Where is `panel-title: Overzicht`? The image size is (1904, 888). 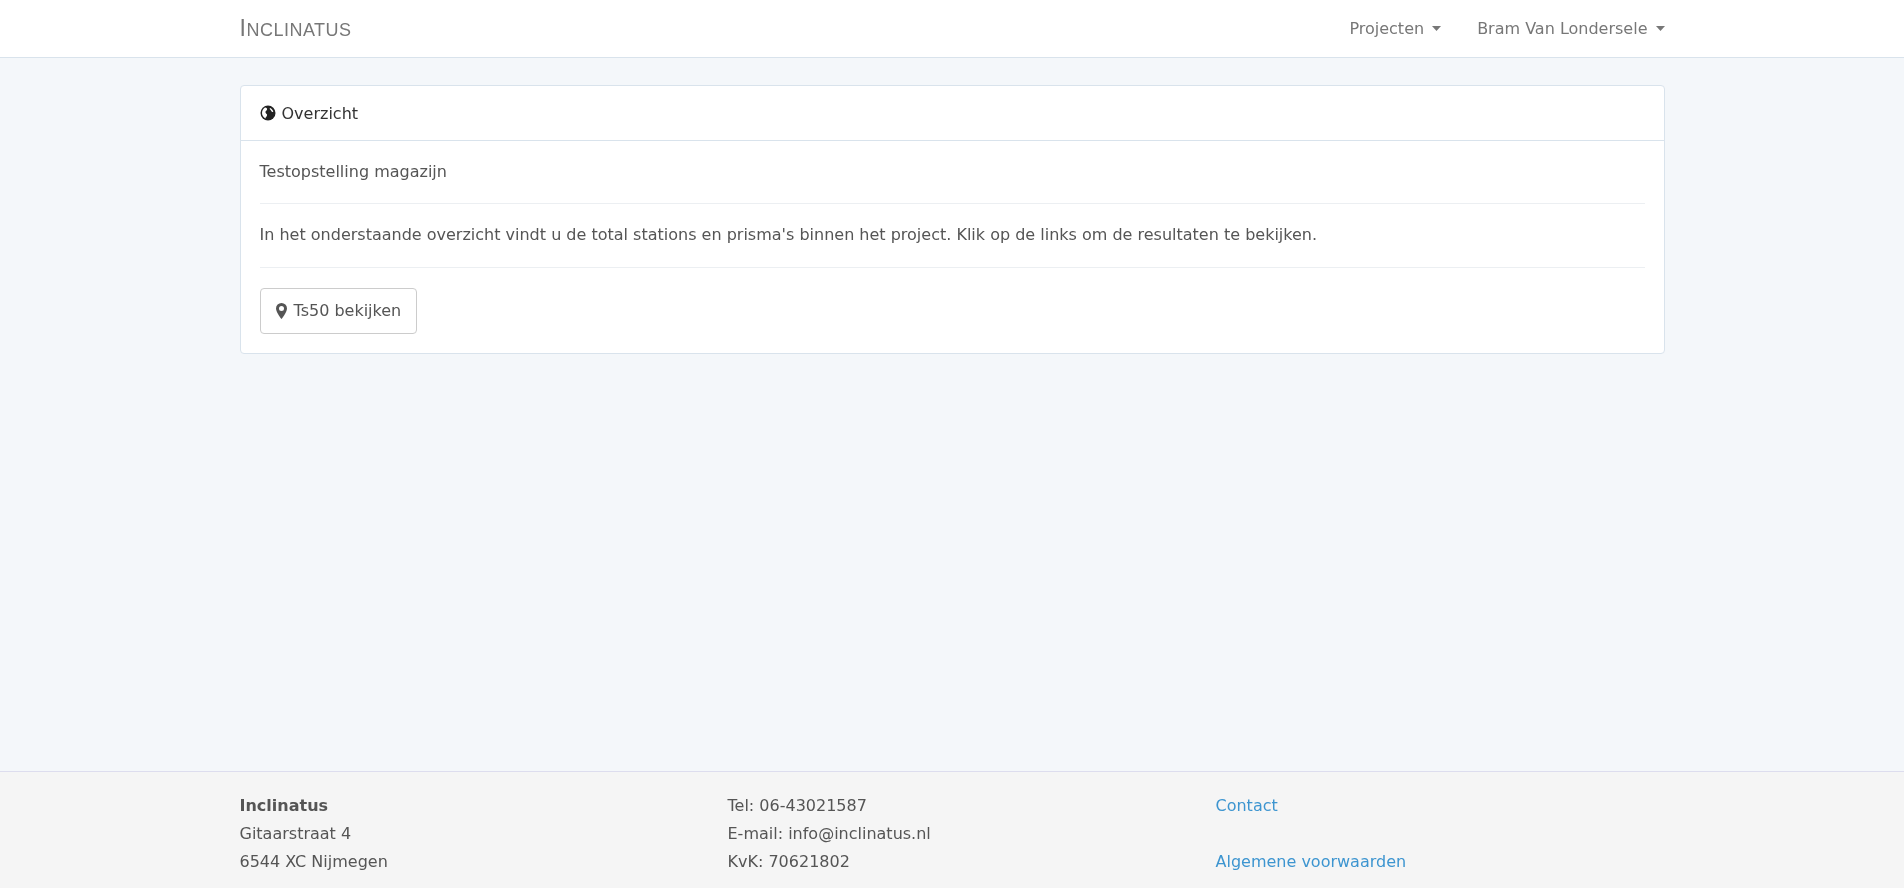
panel-title: Overzicht is located at coordinates (320, 113).